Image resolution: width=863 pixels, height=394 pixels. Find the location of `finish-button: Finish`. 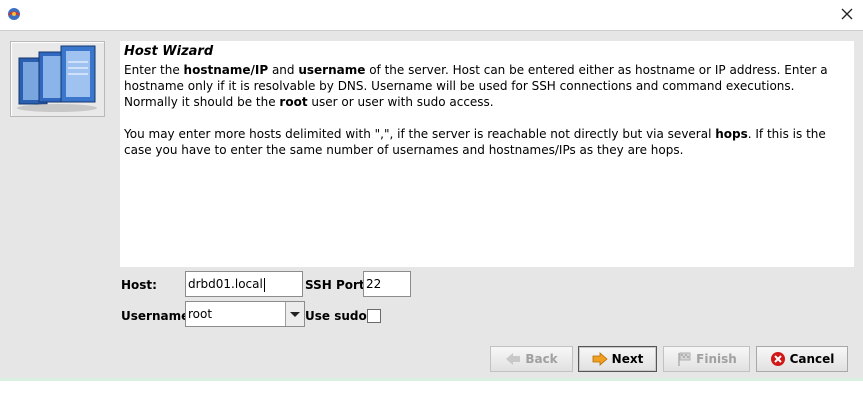

finish-button: Finish is located at coordinates (706, 359).